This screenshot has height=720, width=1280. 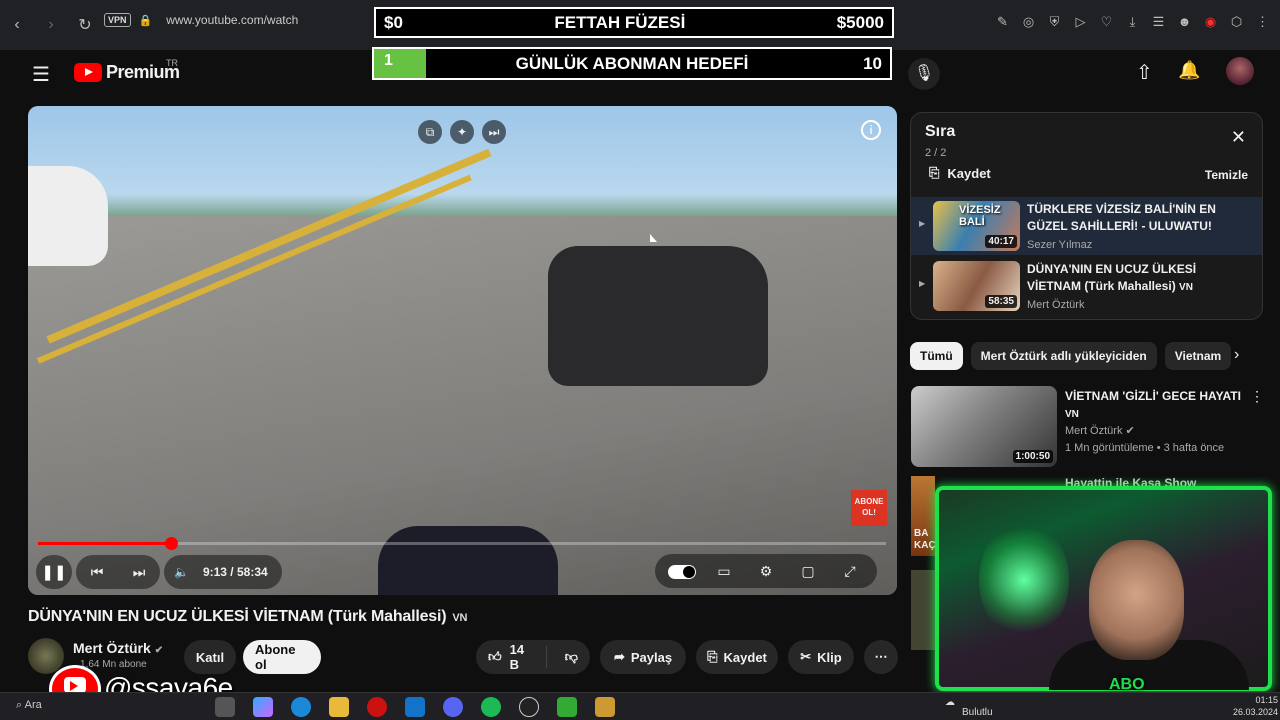 What do you see at coordinates (1056, 305) in the screenshot?
I see `queue-item-channel: Mert Öztürk` at bounding box center [1056, 305].